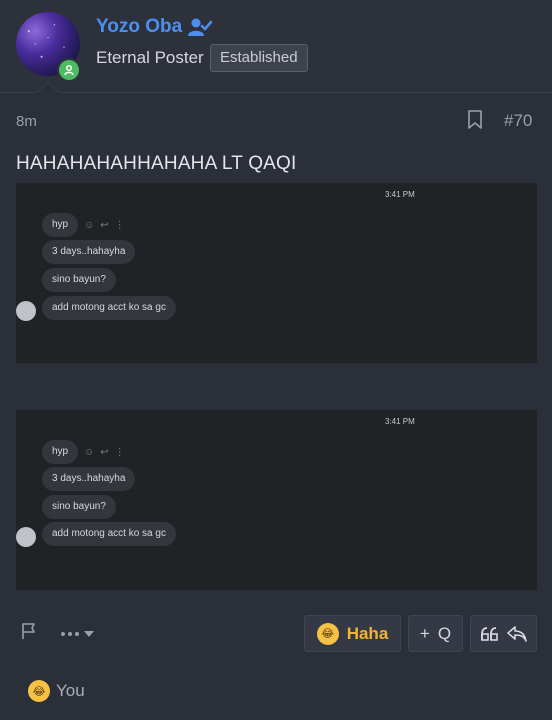 The height and width of the screenshot is (720, 552). Describe the element at coordinates (475, 122) in the screenshot. I see `bookmark-icon` at that location.